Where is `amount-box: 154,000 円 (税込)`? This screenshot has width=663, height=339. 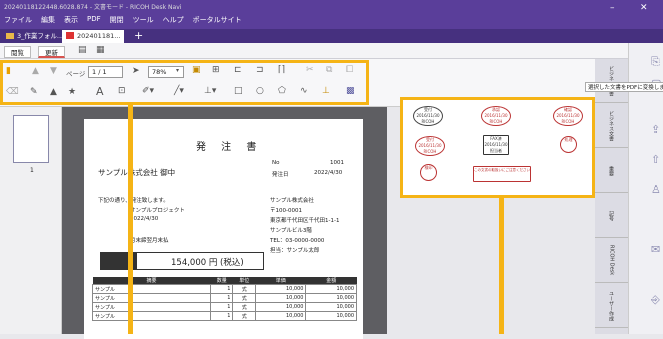 amount-box: 154,000 円 (税込) is located at coordinates (182, 261).